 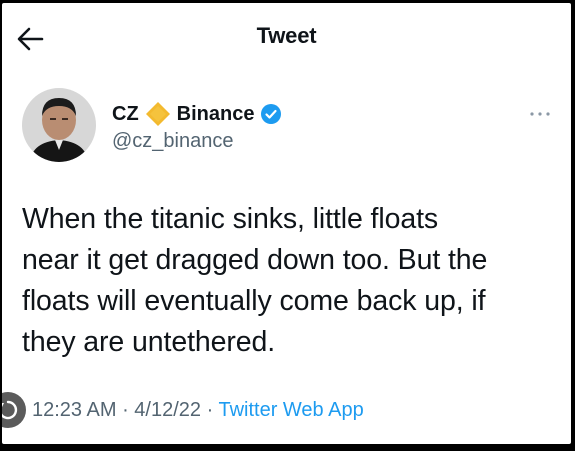 I want to click on author-name-row: CZ Binance, so click(x=197, y=114).